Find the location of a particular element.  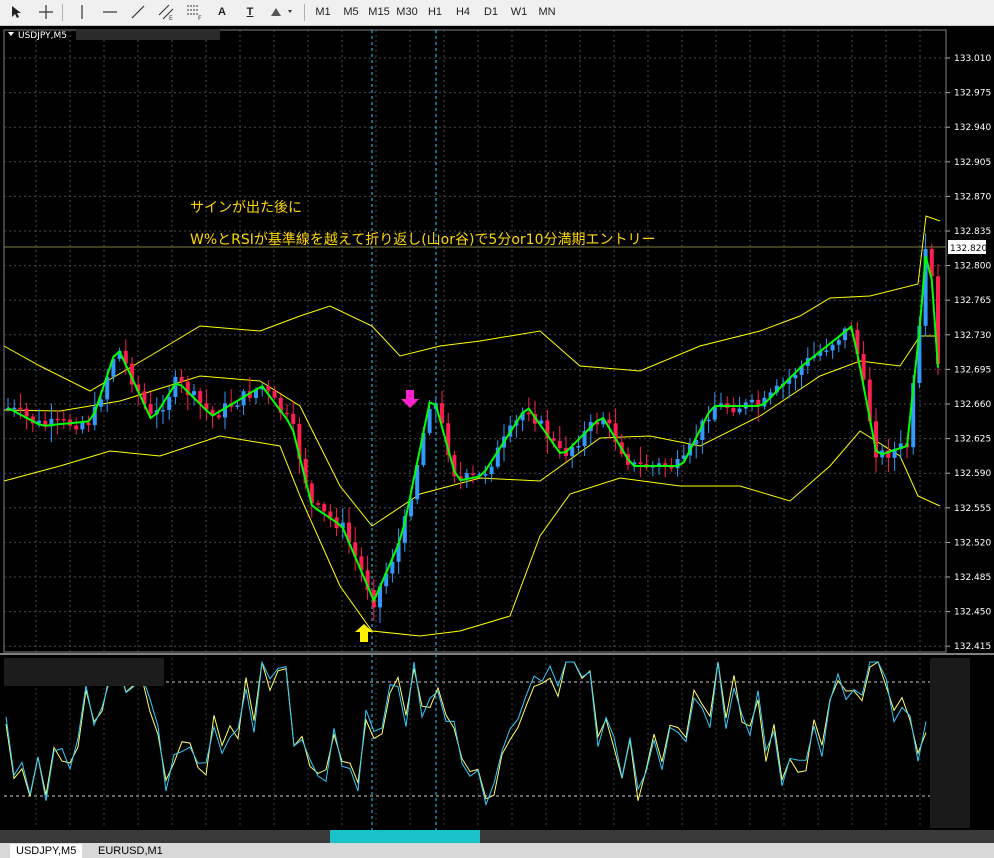

toolbar: E F A T M1 M5 M15 M30 H1 H4 D1 W1 MN is located at coordinates (497, 13).